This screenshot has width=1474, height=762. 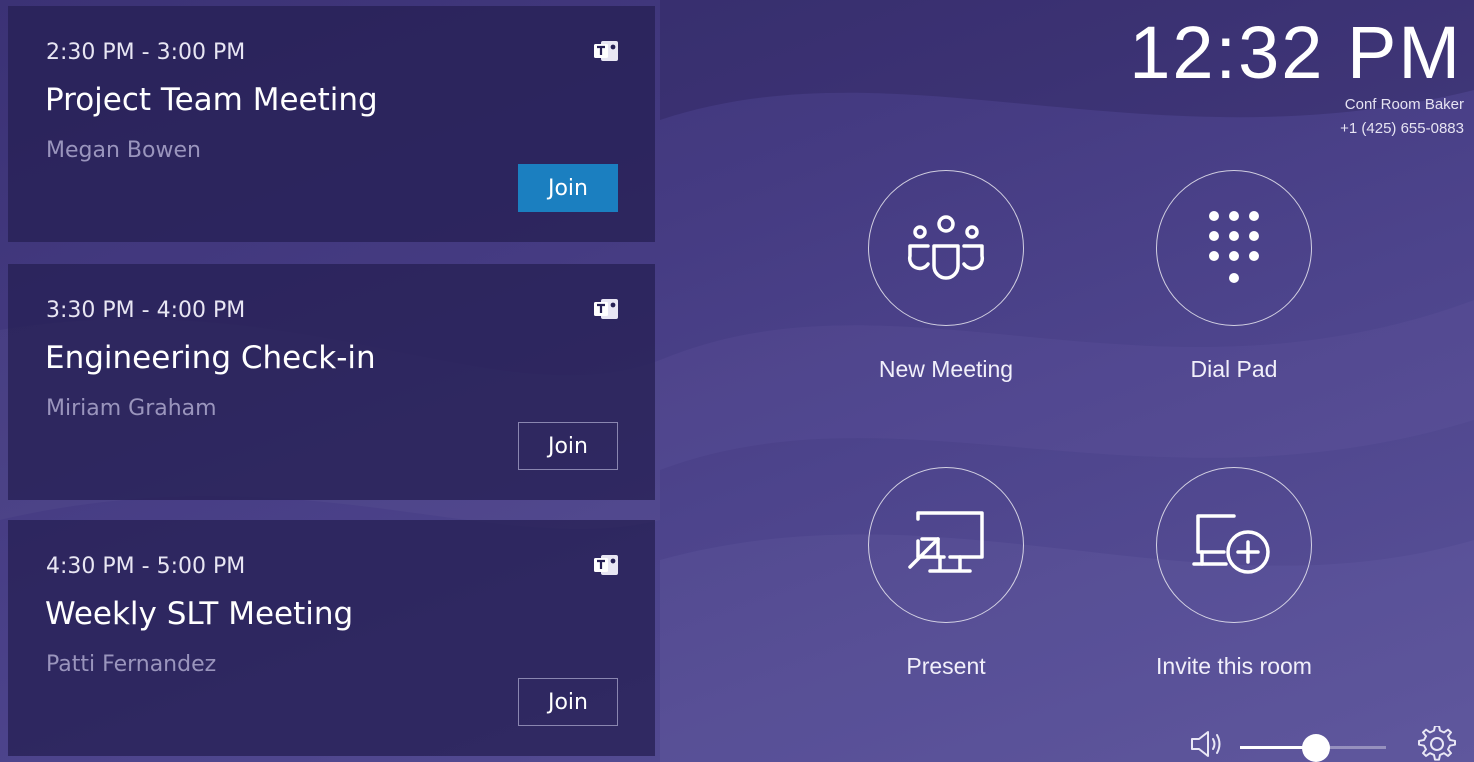 I want to click on gear-icon, so click(x=1437, y=744).